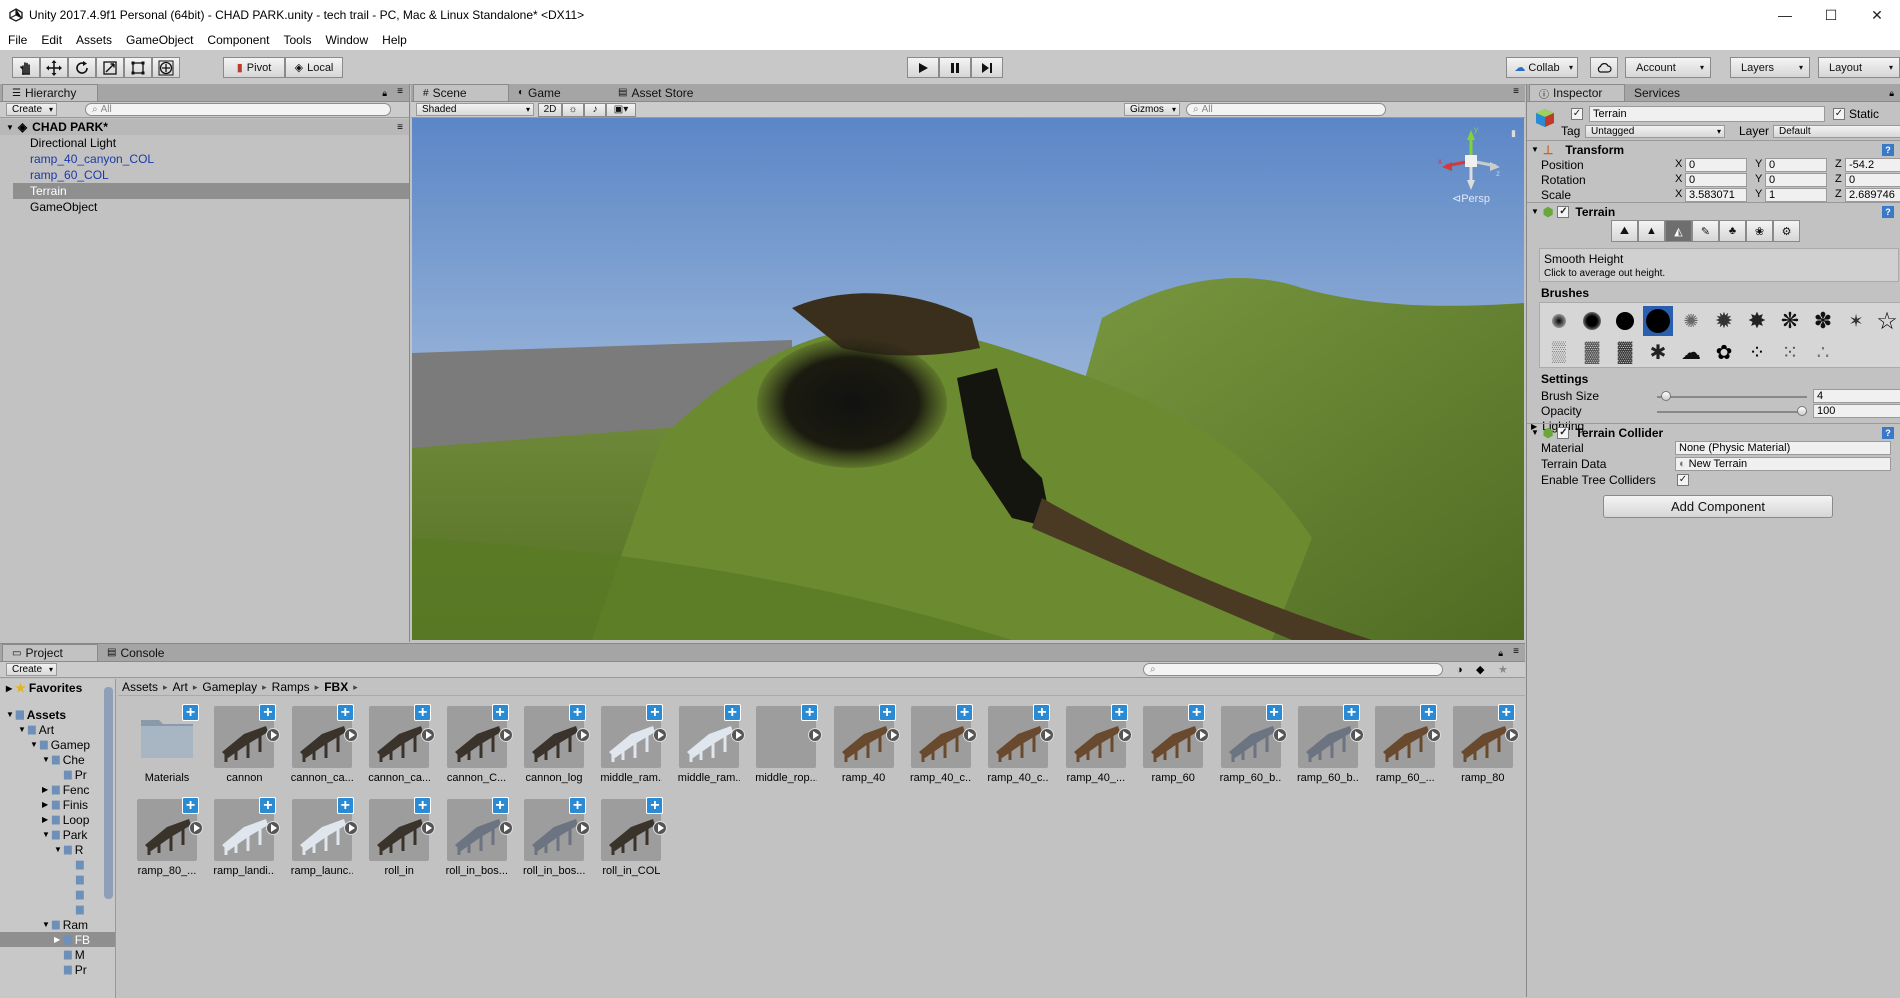 The width and height of the screenshot is (1900, 998). I want to click on brush-splatter-4-icon: ❋, so click(1790, 321).